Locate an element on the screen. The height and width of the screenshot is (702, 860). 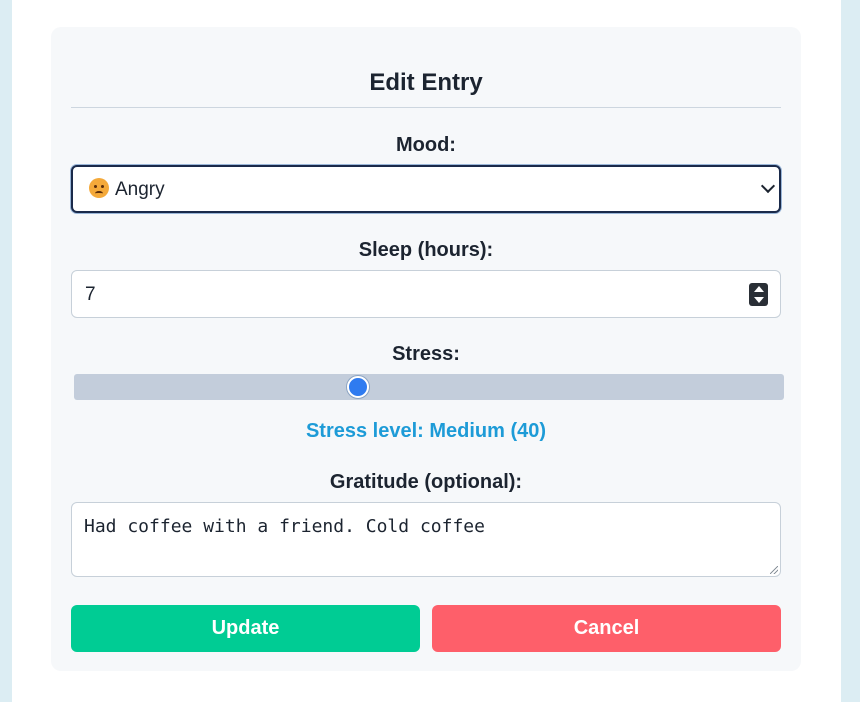
resize-handle-icon is located at coordinates (774, 570).